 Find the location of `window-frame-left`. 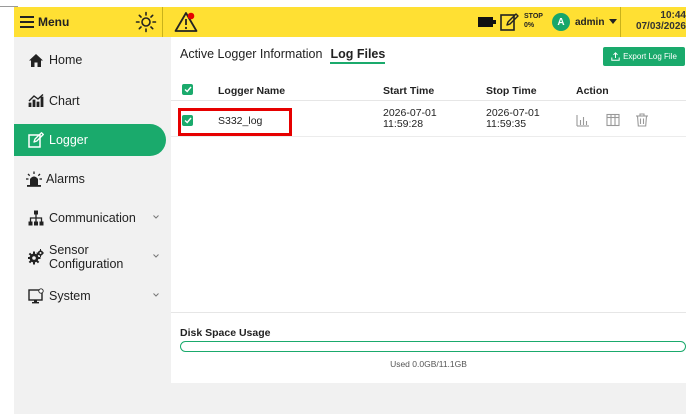

window-frame-left is located at coordinates (7, 207).